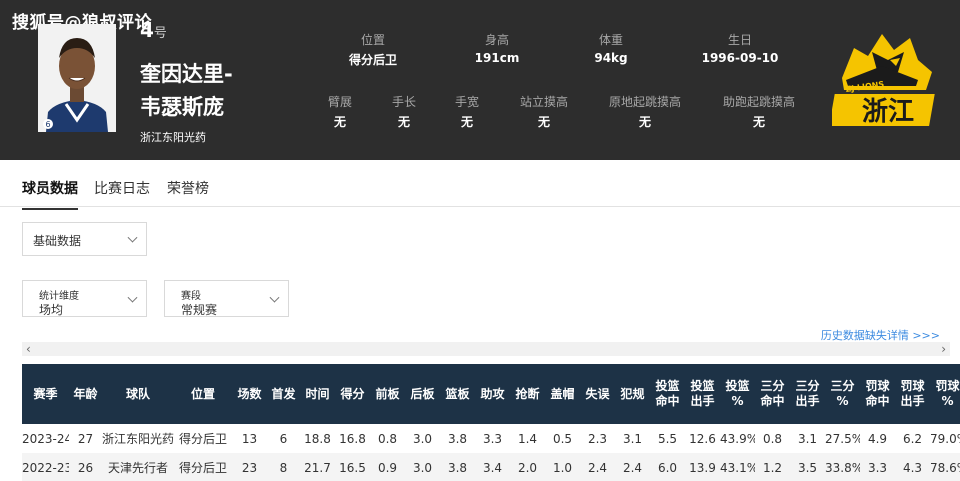  What do you see at coordinates (188, 188) in the screenshot?
I see `tab-honors: 荣誉榜` at bounding box center [188, 188].